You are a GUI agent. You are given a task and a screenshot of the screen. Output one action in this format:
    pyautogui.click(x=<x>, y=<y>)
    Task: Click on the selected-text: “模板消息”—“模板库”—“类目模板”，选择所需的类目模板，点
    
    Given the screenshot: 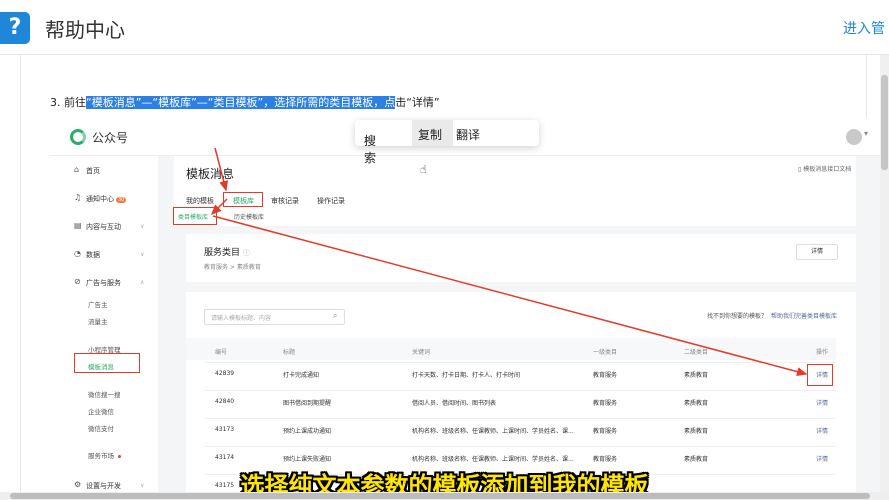 What is the action you would take?
    pyautogui.click(x=241, y=102)
    